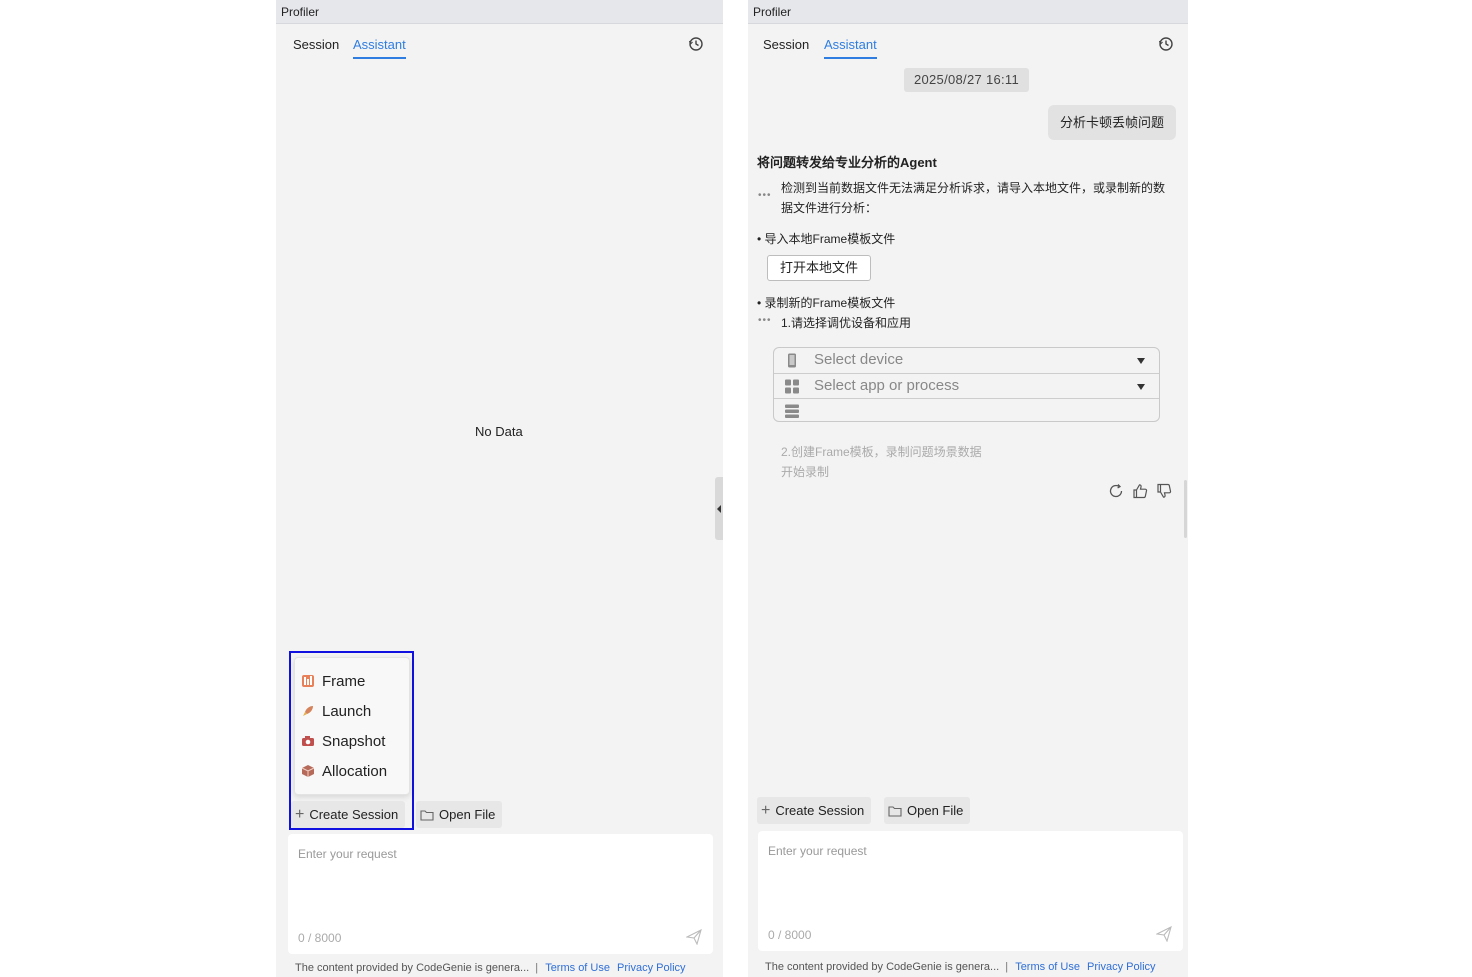 The height and width of the screenshot is (977, 1472). What do you see at coordinates (347, 711) in the screenshot?
I see `menu-item-label: Launch` at bounding box center [347, 711].